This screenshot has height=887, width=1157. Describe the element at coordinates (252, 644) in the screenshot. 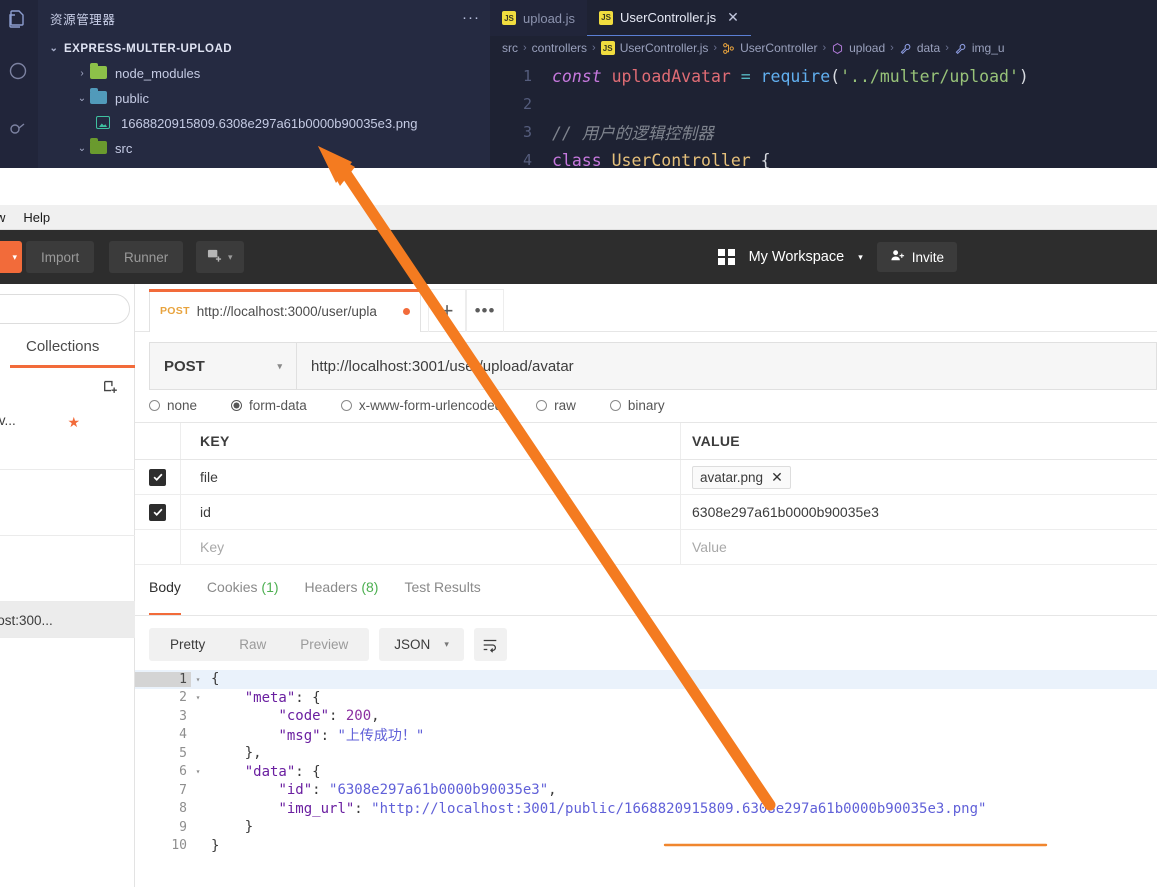

I see `format-raw: Raw` at that location.